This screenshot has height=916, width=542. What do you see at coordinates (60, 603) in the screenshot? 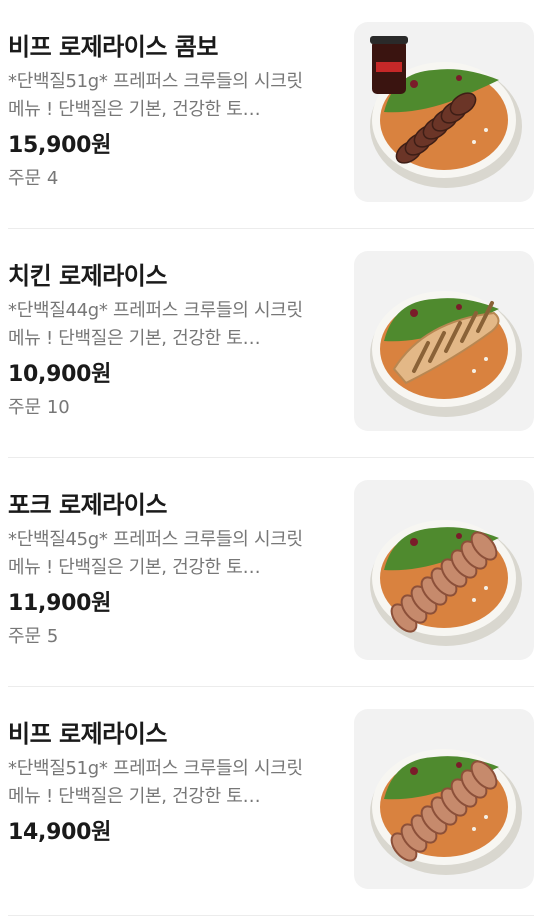
I see `menu-item-price: 11,900원` at bounding box center [60, 603].